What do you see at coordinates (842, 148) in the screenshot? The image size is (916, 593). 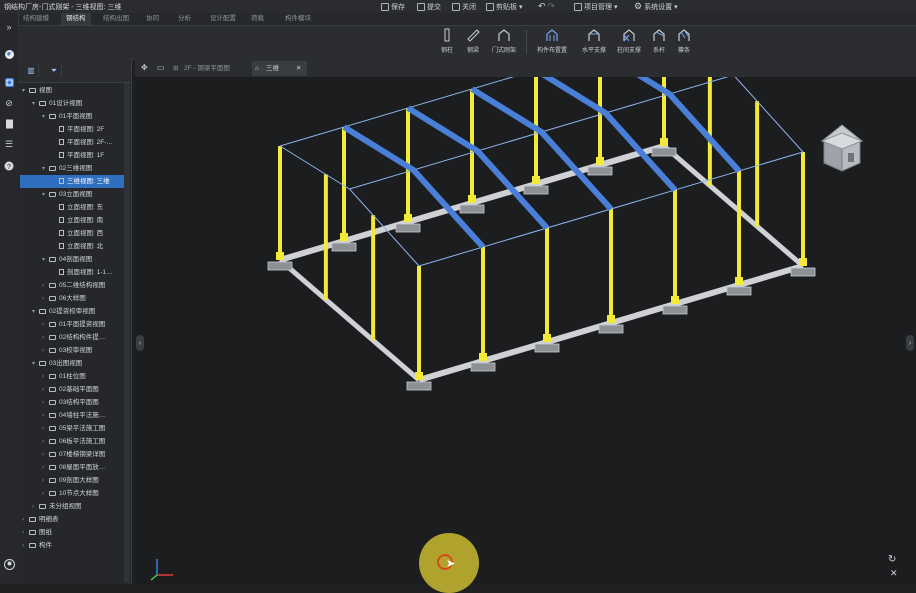 I see `viewcube-home-icon` at bounding box center [842, 148].